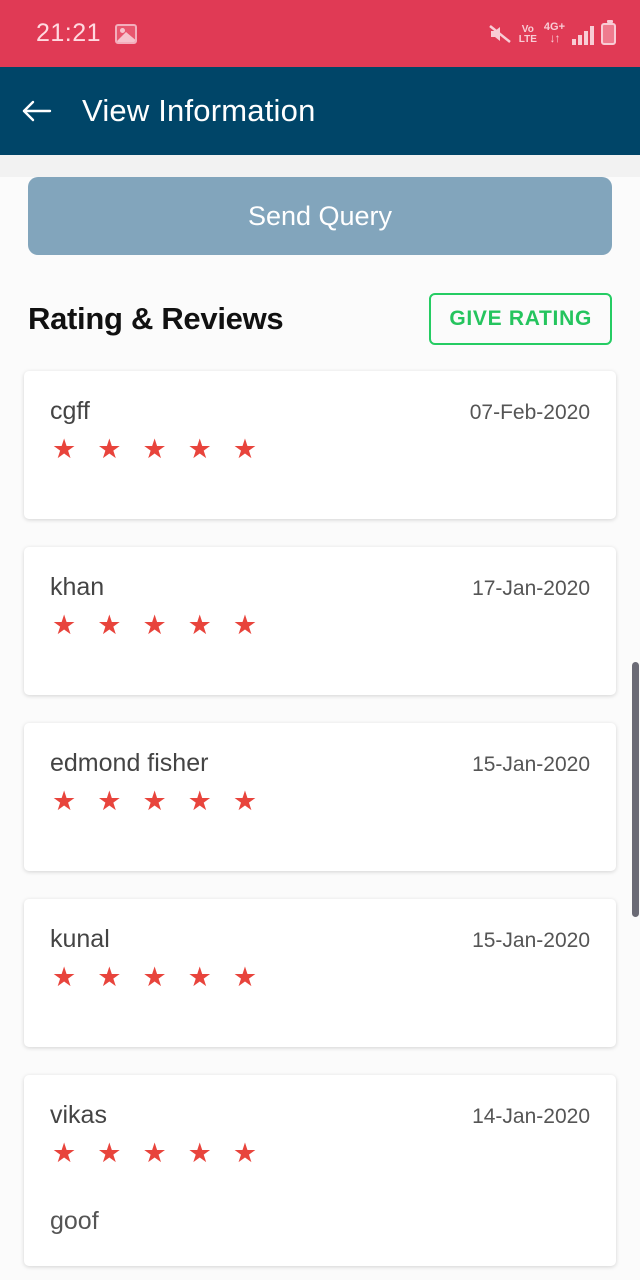  Describe the element at coordinates (320, 300) in the screenshot. I see `reviews-section-header: Rating & Reviews GIVE RATING` at that location.